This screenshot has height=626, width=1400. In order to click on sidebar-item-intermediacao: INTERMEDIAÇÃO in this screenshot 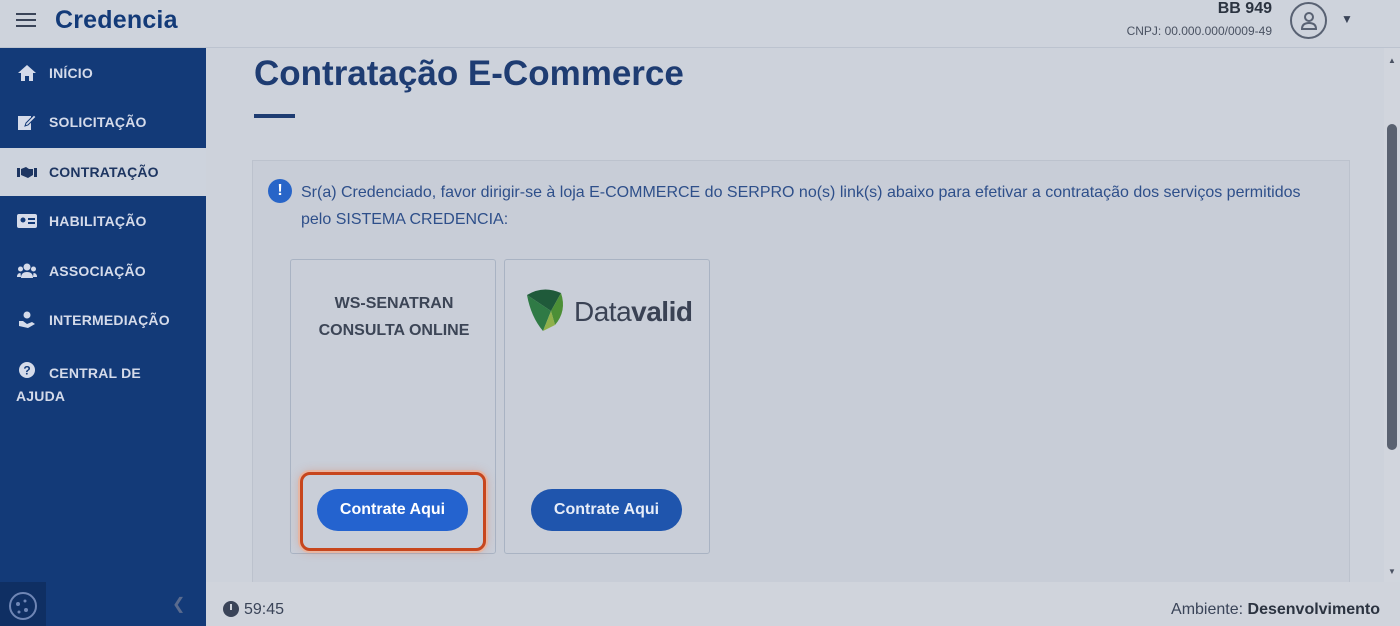, I will do `click(103, 320)`.